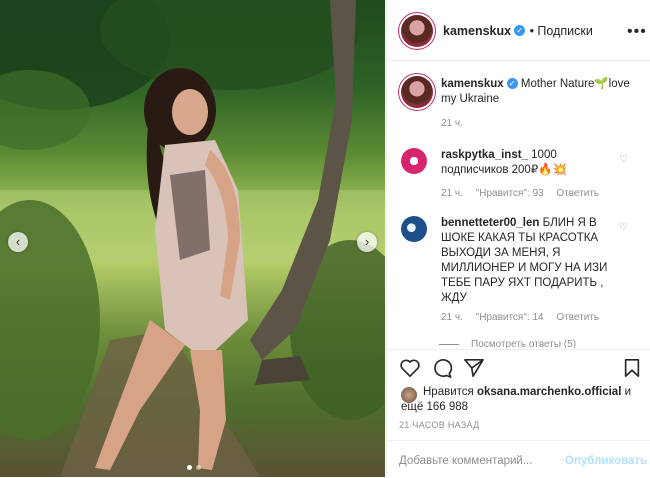 The height and width of the screenshot is (478, 650). What do you see at coordinates (510, 317) in the screenshot?
I see `comment-likes: "Нравится": 14` at bounding box center [510, 317].